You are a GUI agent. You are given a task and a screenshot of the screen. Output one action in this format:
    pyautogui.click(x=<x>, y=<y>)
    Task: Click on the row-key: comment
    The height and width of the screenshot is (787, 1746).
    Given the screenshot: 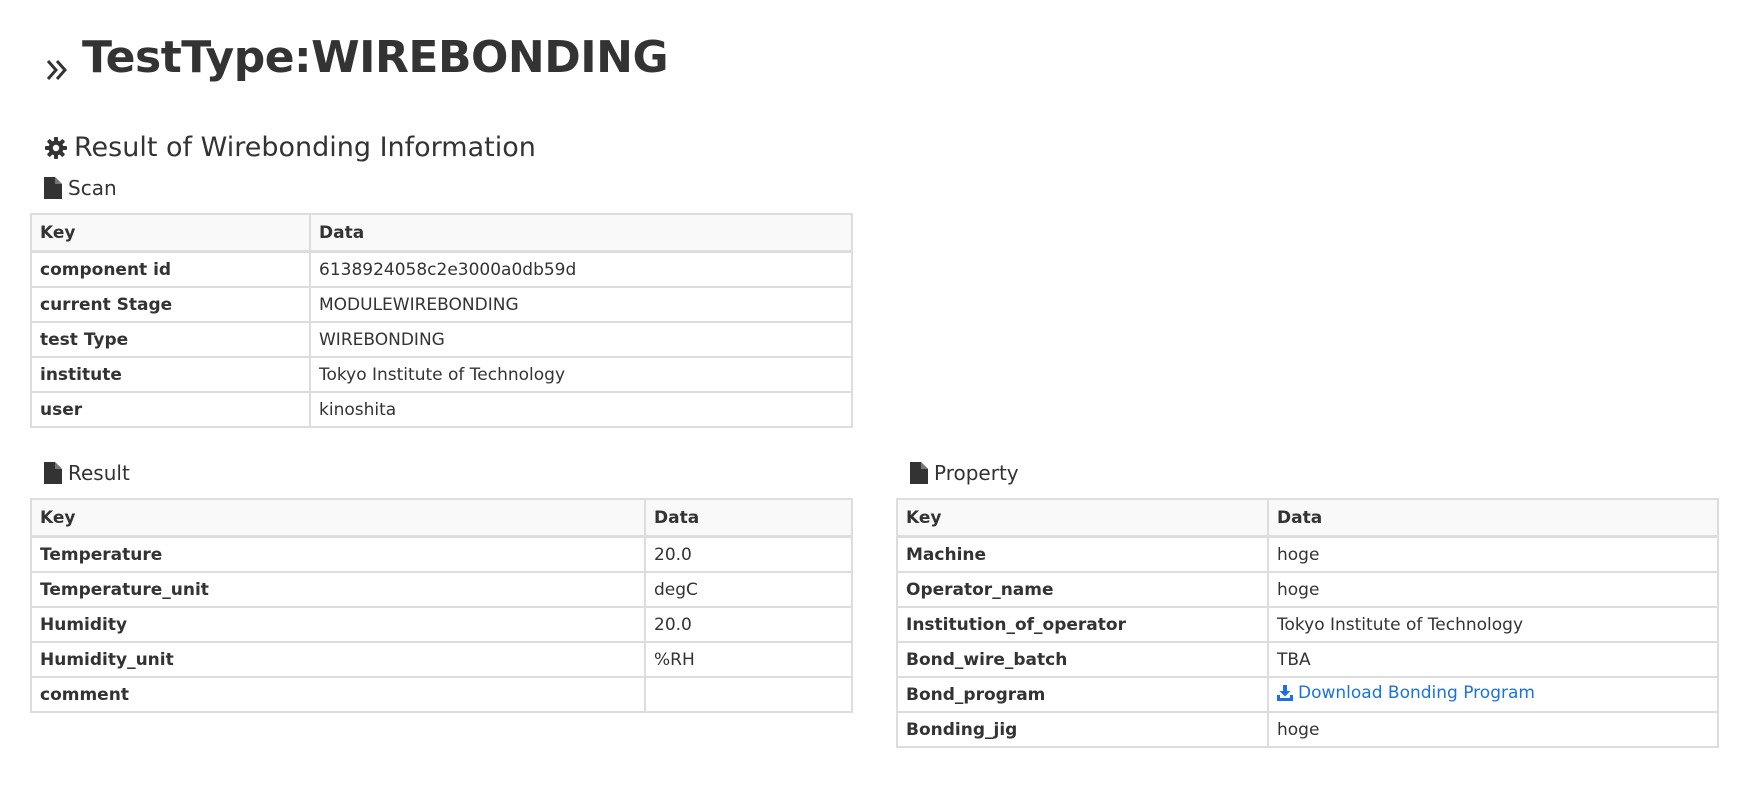 What is the action you would take?
    pyautogui.click(x=338, y=694)
    